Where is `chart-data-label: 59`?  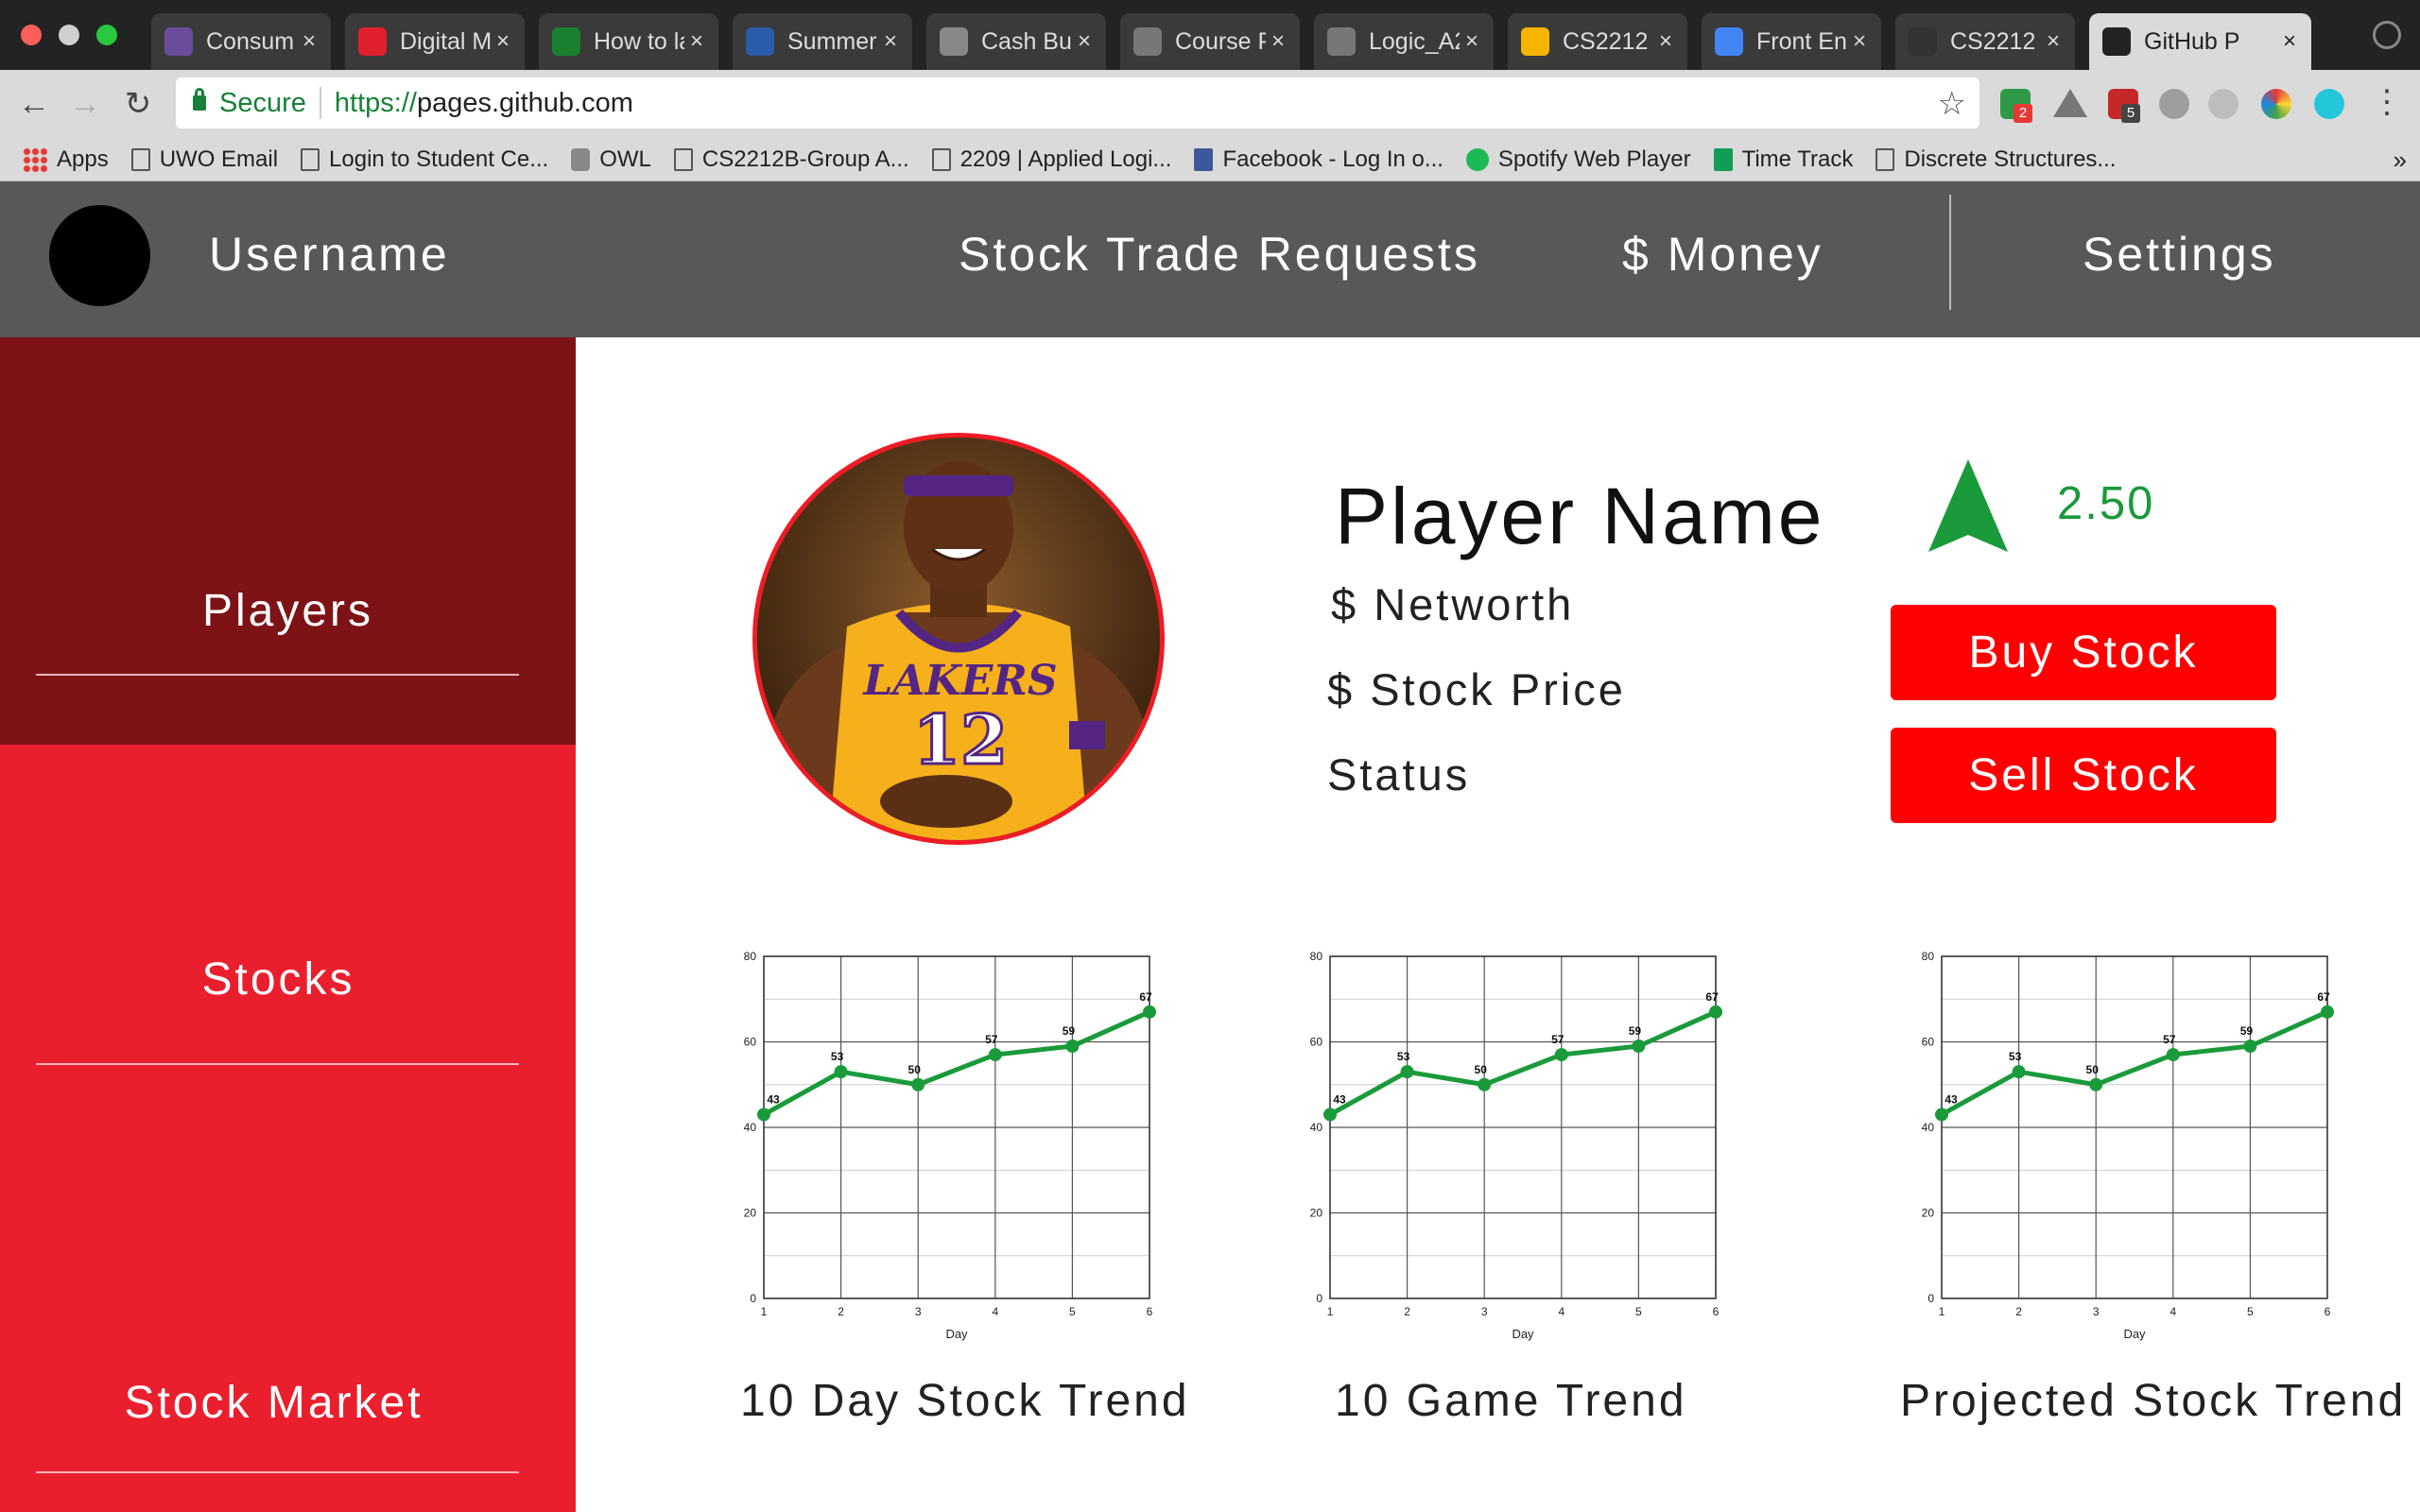
chart-data-label: 59 is located at coordinates (1635, 1031).